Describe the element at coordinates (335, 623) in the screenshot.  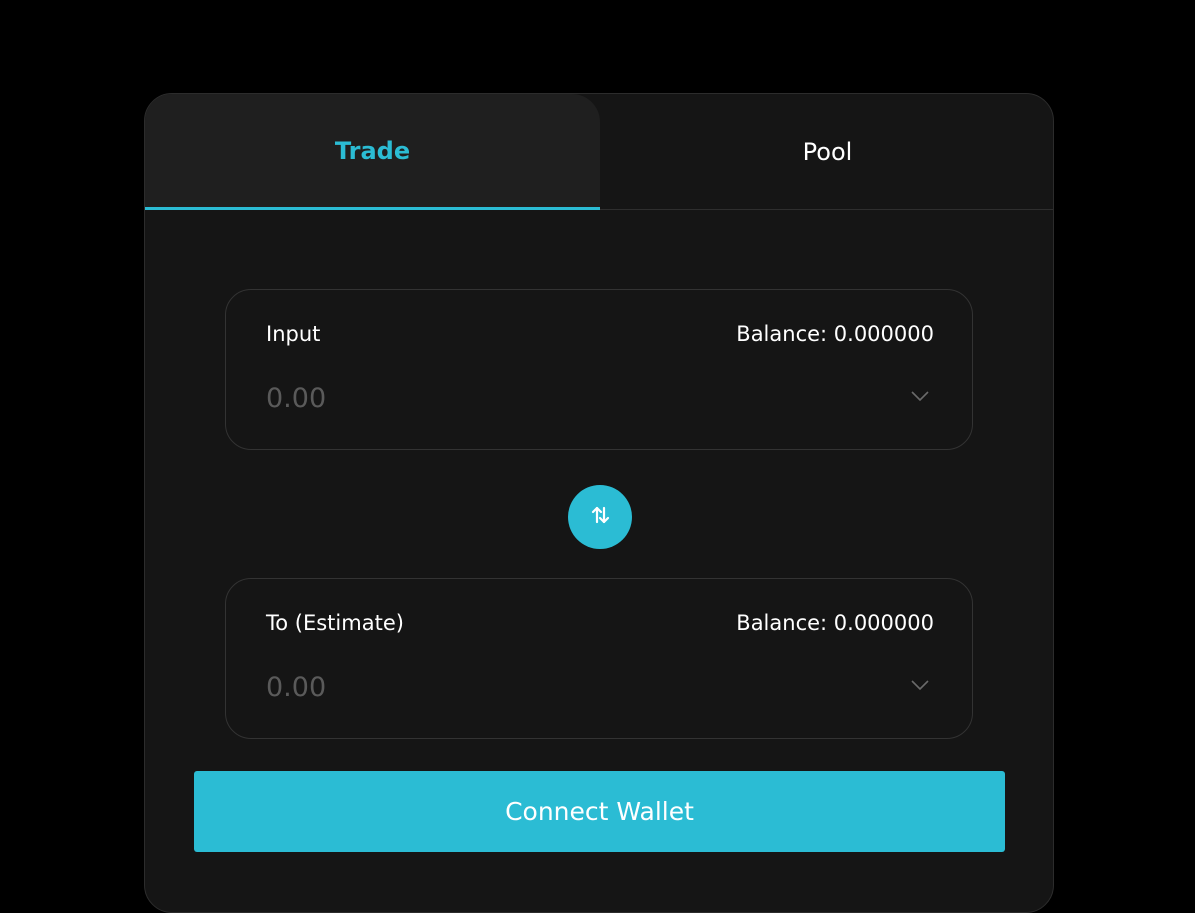
I see `output-label: To (Estimate)` at that location.